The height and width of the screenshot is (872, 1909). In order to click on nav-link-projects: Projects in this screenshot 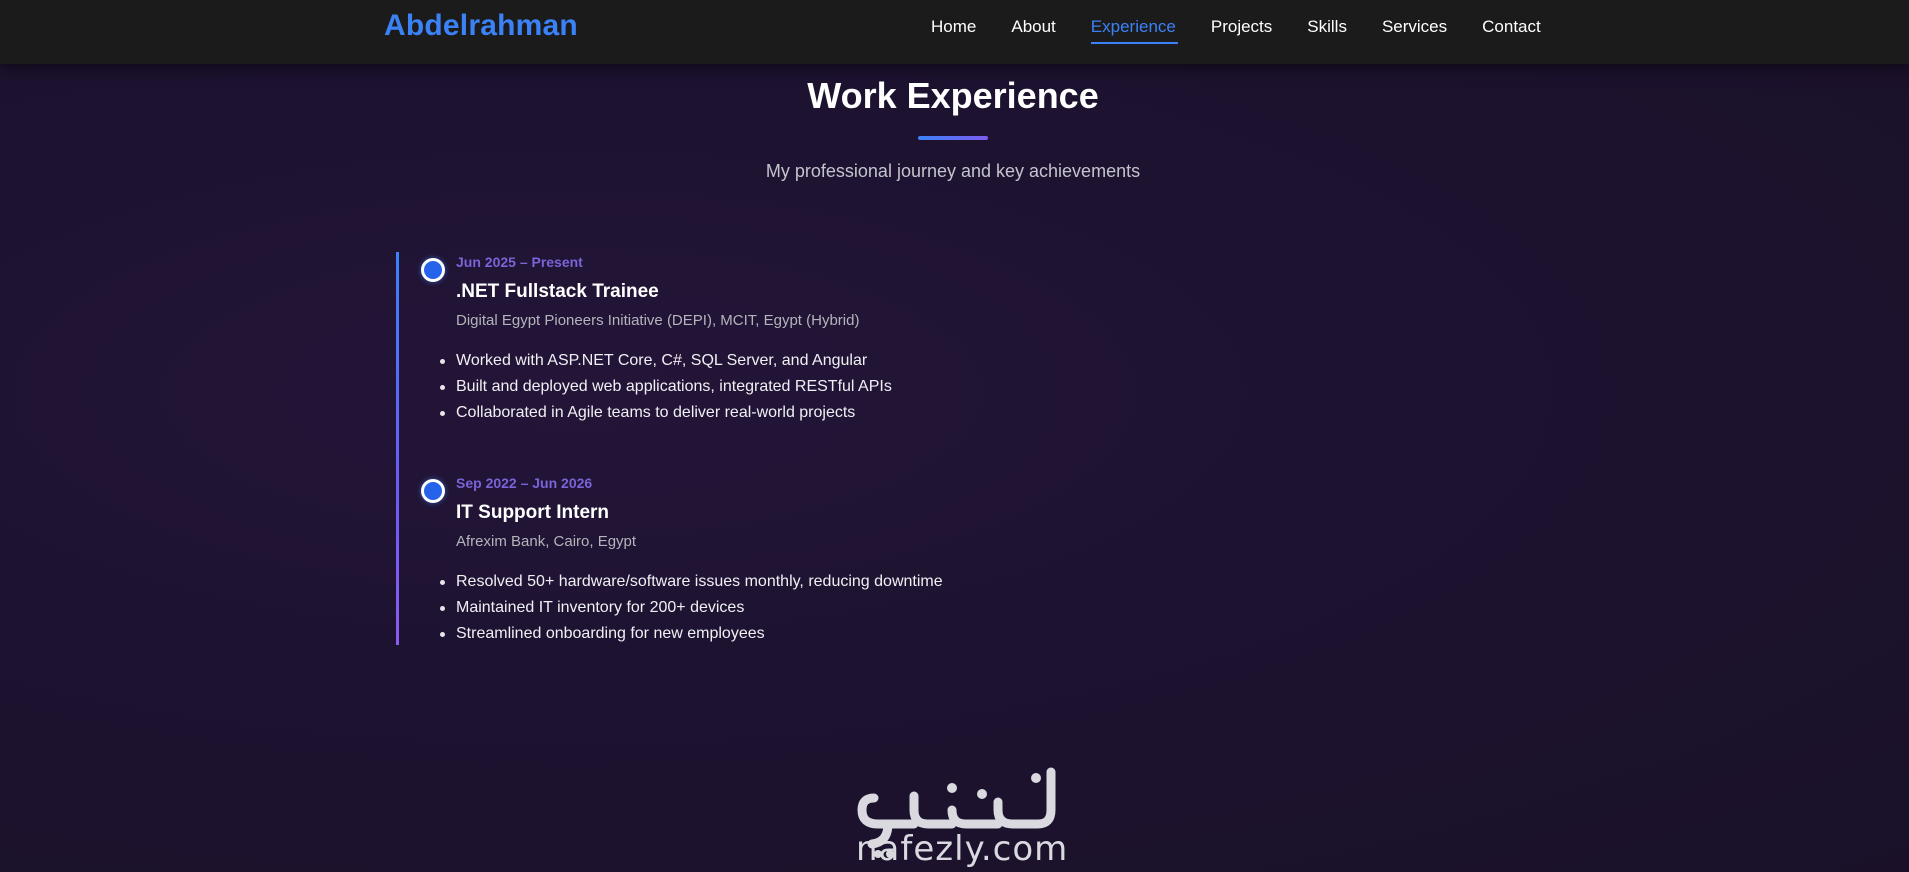, I will do `click(1241, 27)`.